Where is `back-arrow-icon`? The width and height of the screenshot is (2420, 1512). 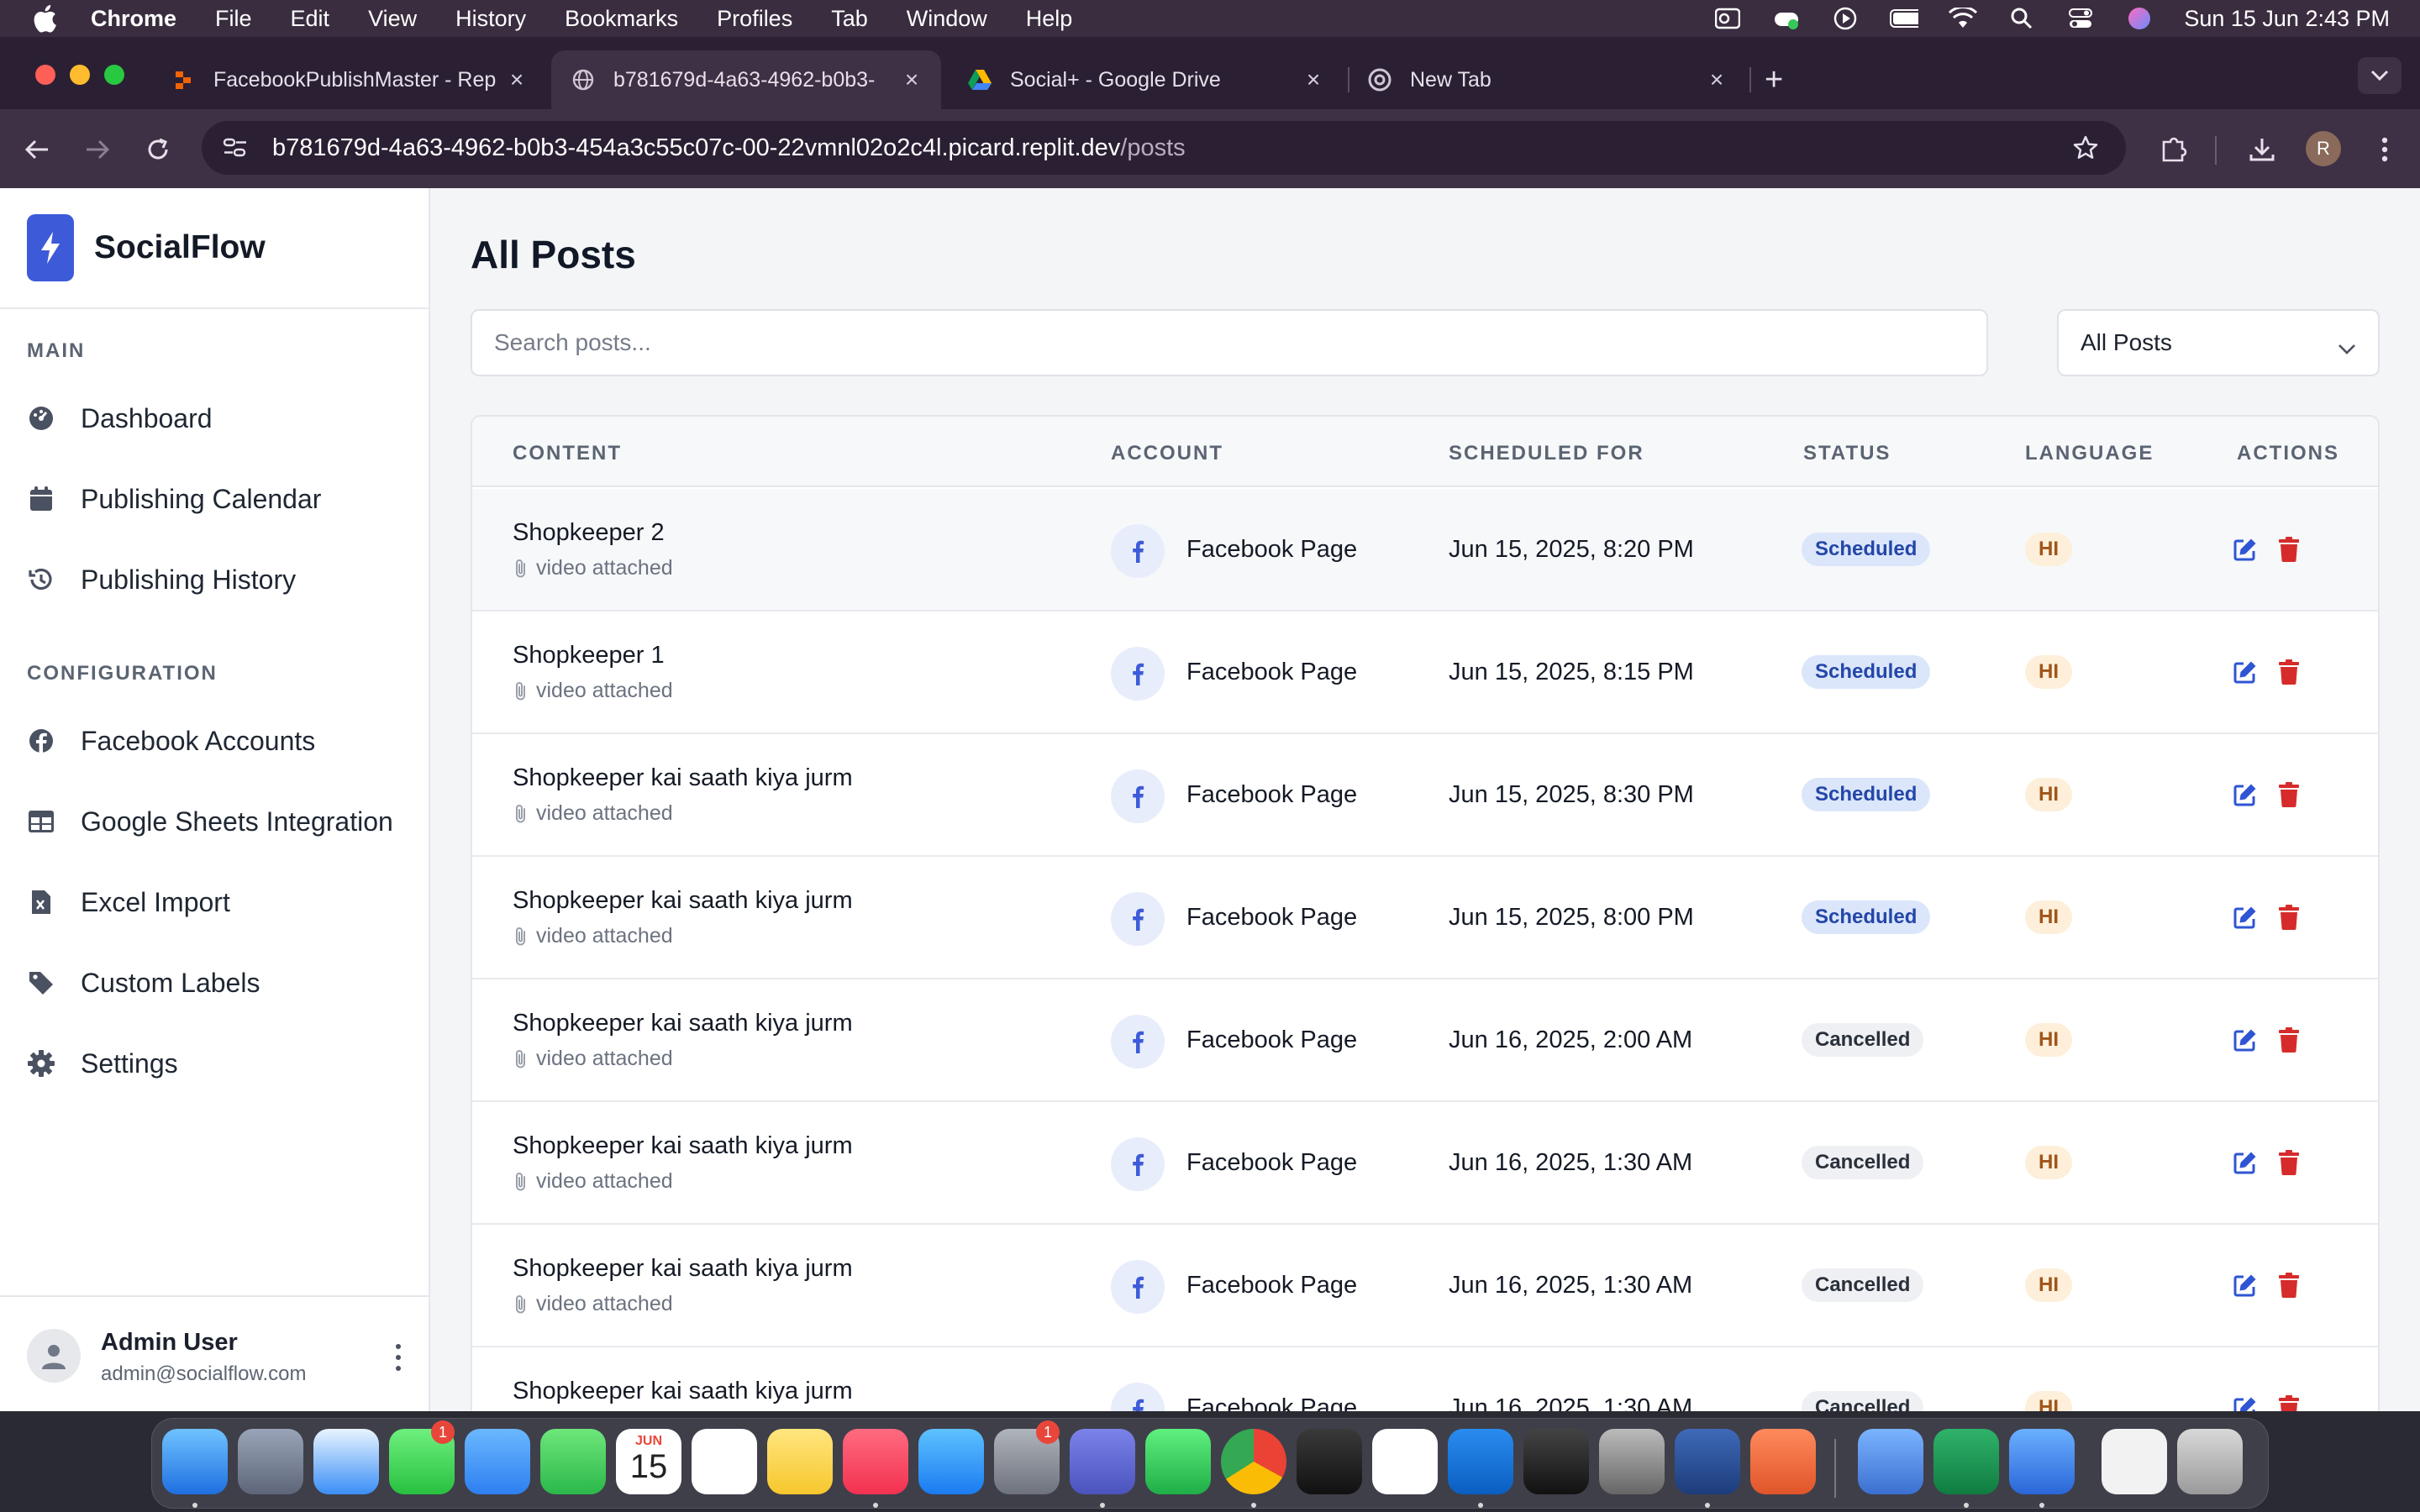
back-arrow-icon is located at coordinates (37, 149).